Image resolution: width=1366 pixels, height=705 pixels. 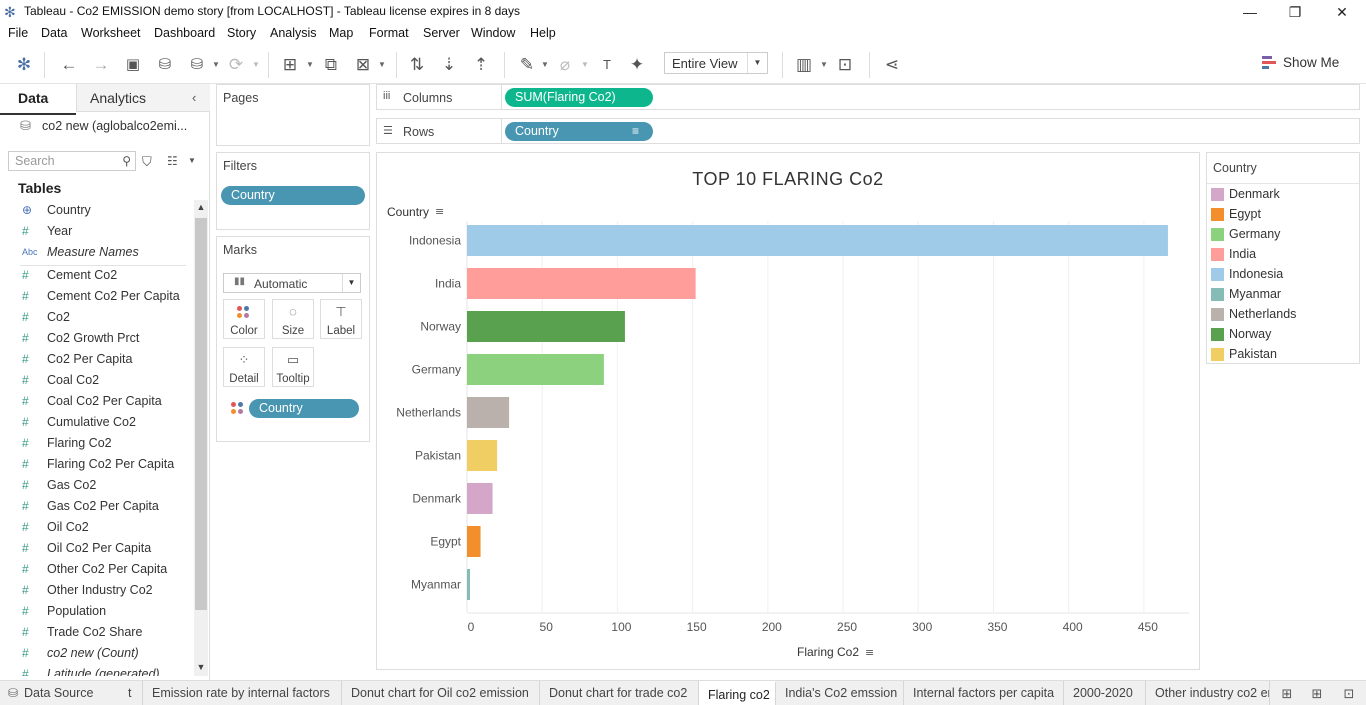 What do you see at coordinates (1284, 314) in the screenshot?
I see `legend-item: Netherlands` at bounding box center [1284, 314].